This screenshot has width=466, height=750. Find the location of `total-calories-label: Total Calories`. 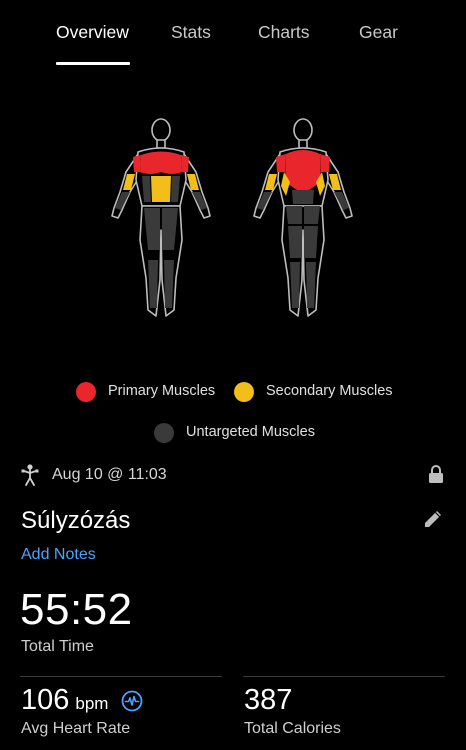

total-calories-label: Total Calories is located at coordinates (292, 728).